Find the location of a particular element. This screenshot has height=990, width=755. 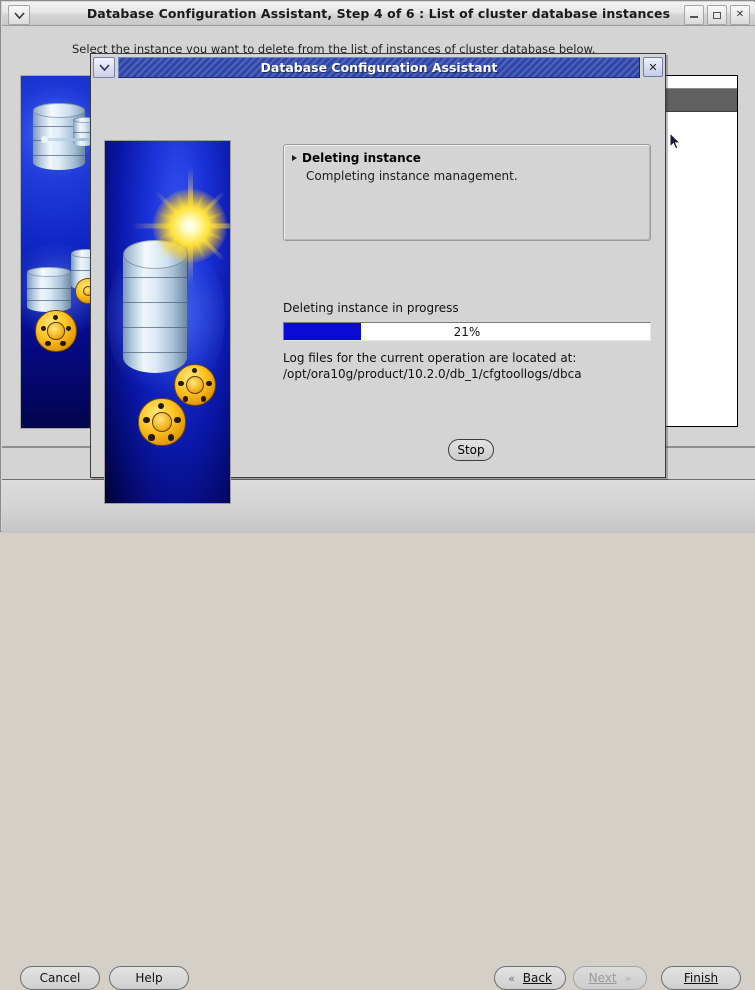

arrow-right-icon is located at coordinates (294, 158).